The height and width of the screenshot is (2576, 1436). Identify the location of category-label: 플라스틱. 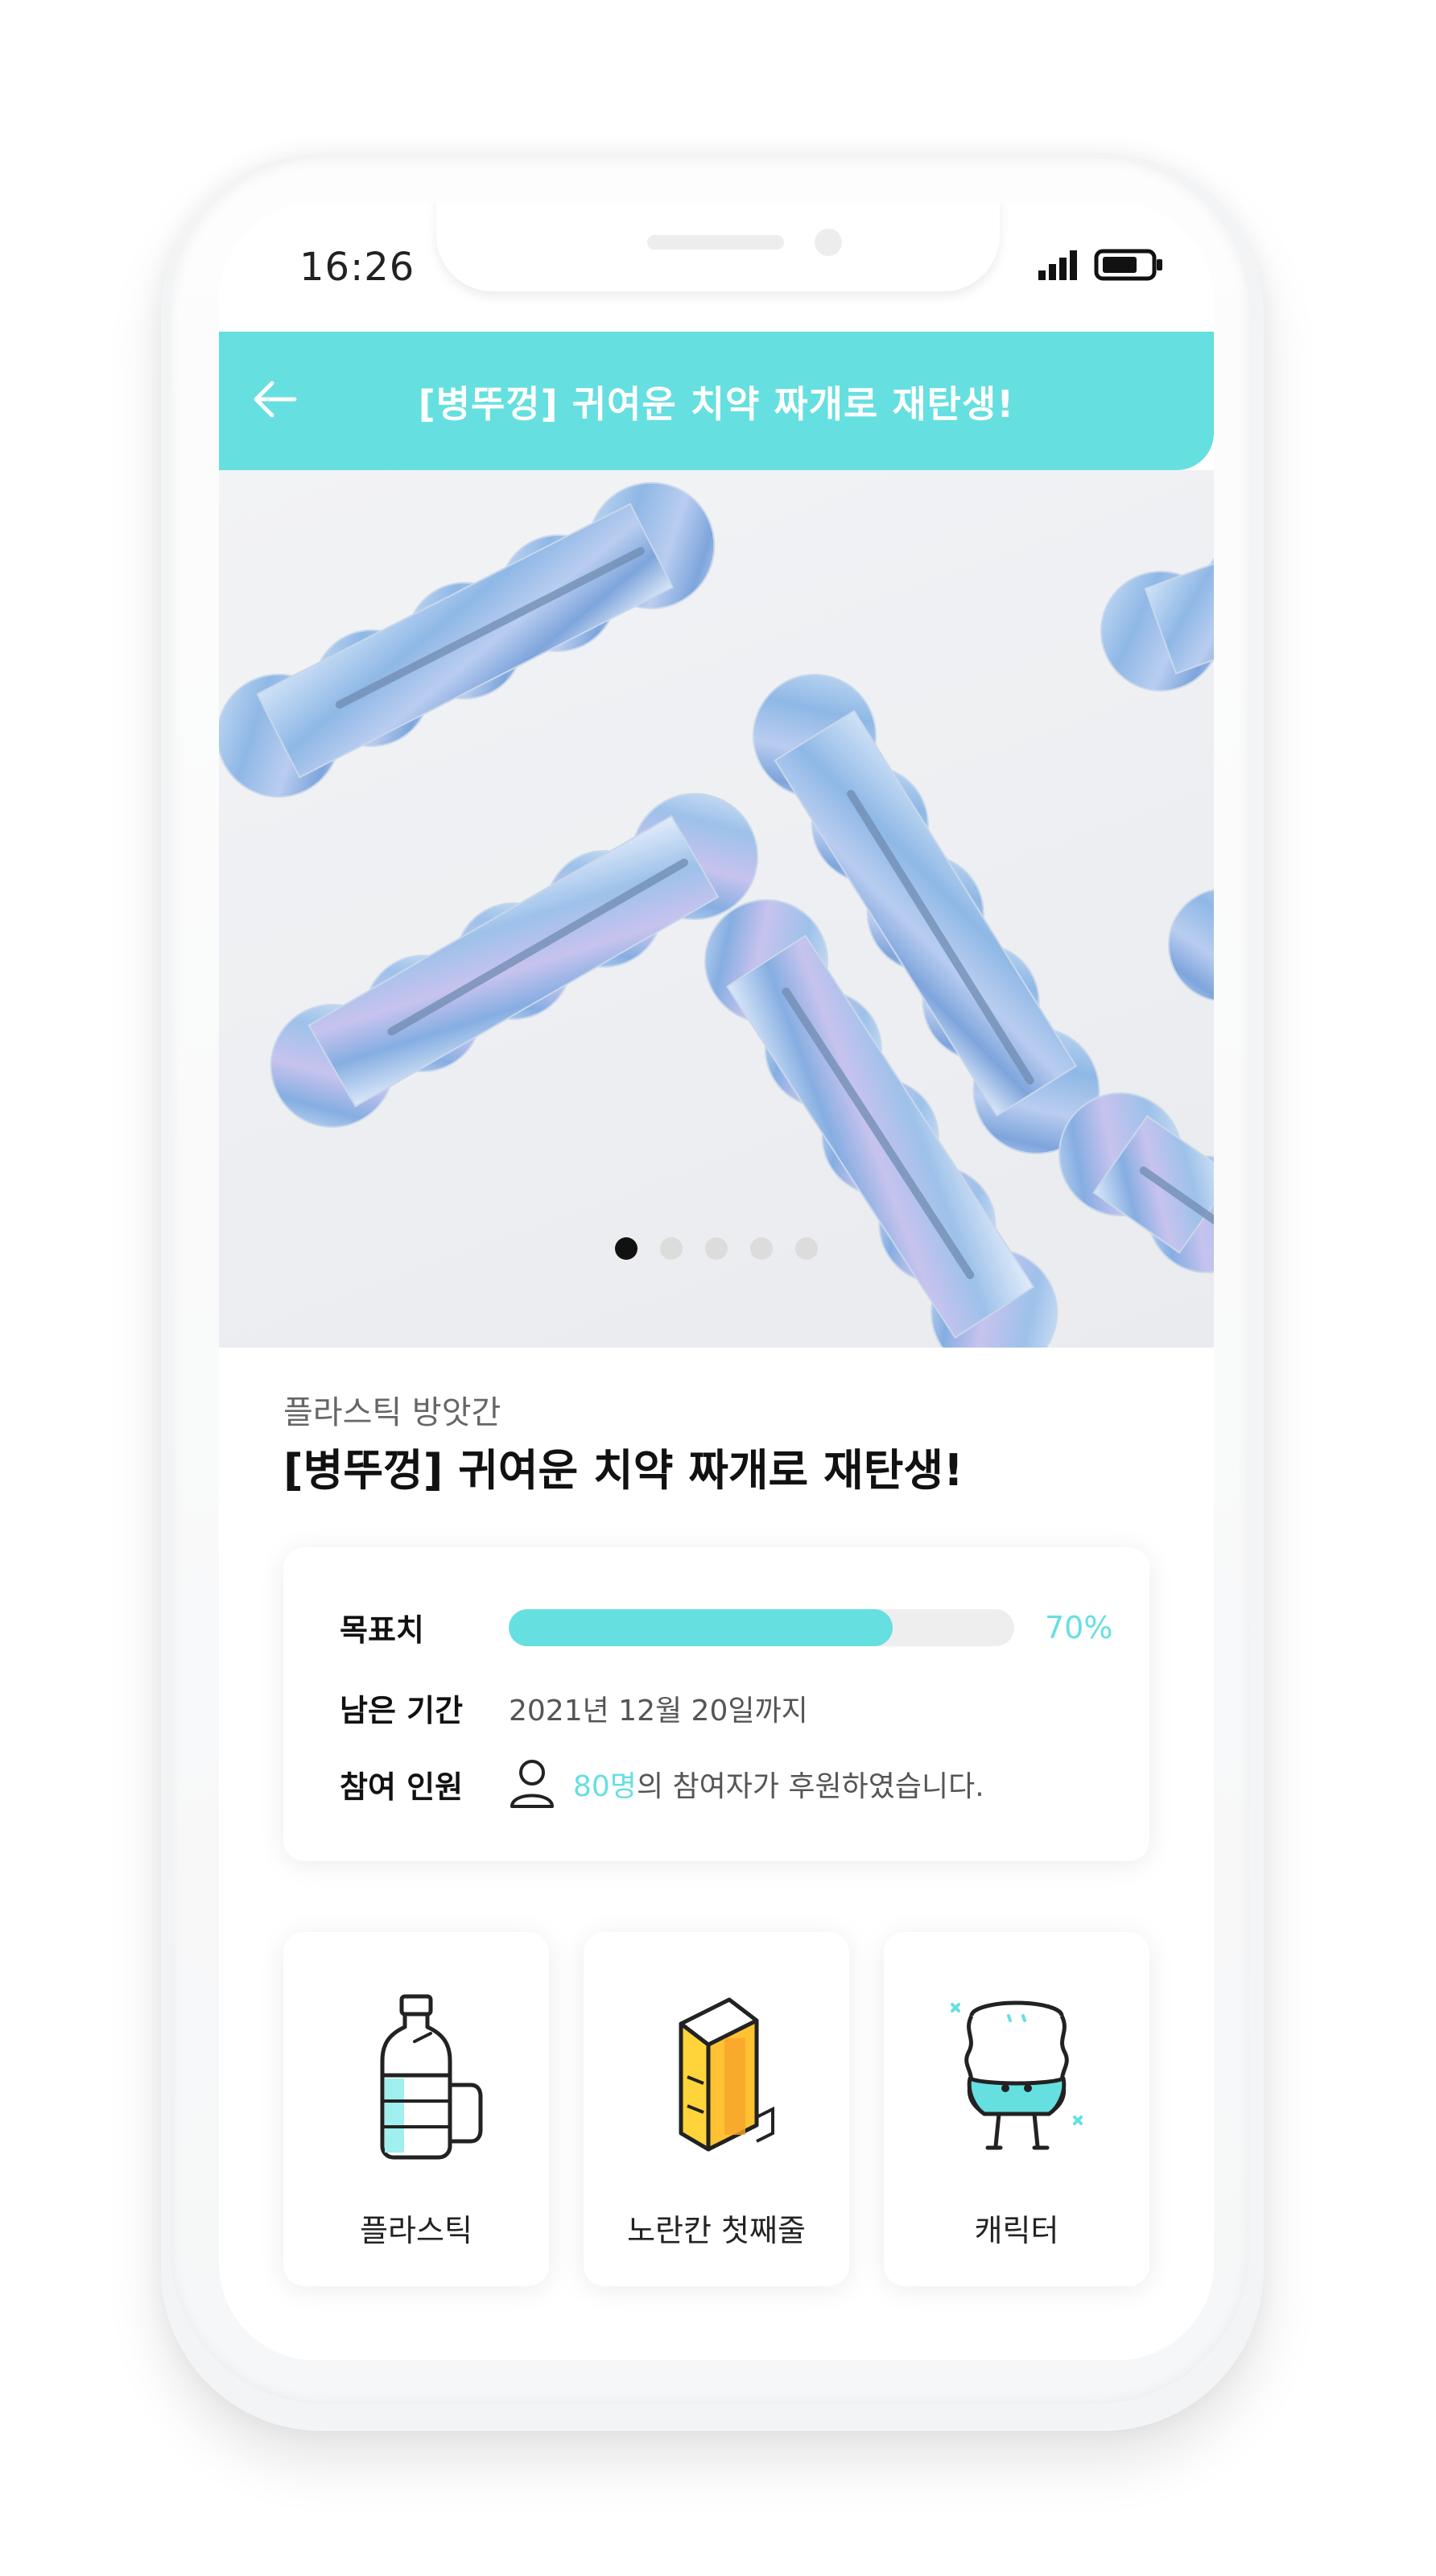
(416, 2230).